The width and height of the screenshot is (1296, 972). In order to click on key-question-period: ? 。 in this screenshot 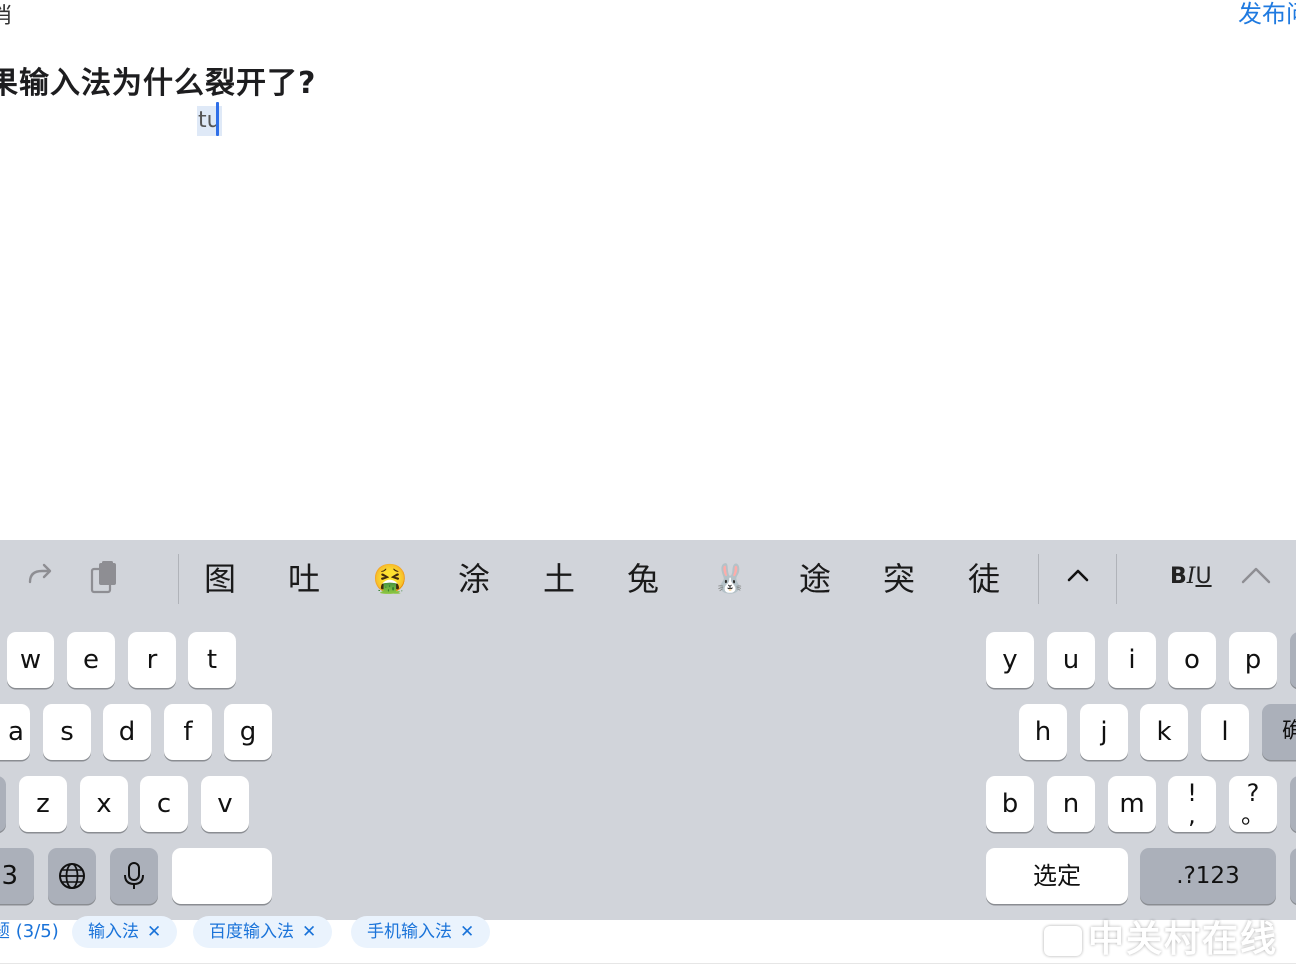, I will do `click(1253, 804)`.